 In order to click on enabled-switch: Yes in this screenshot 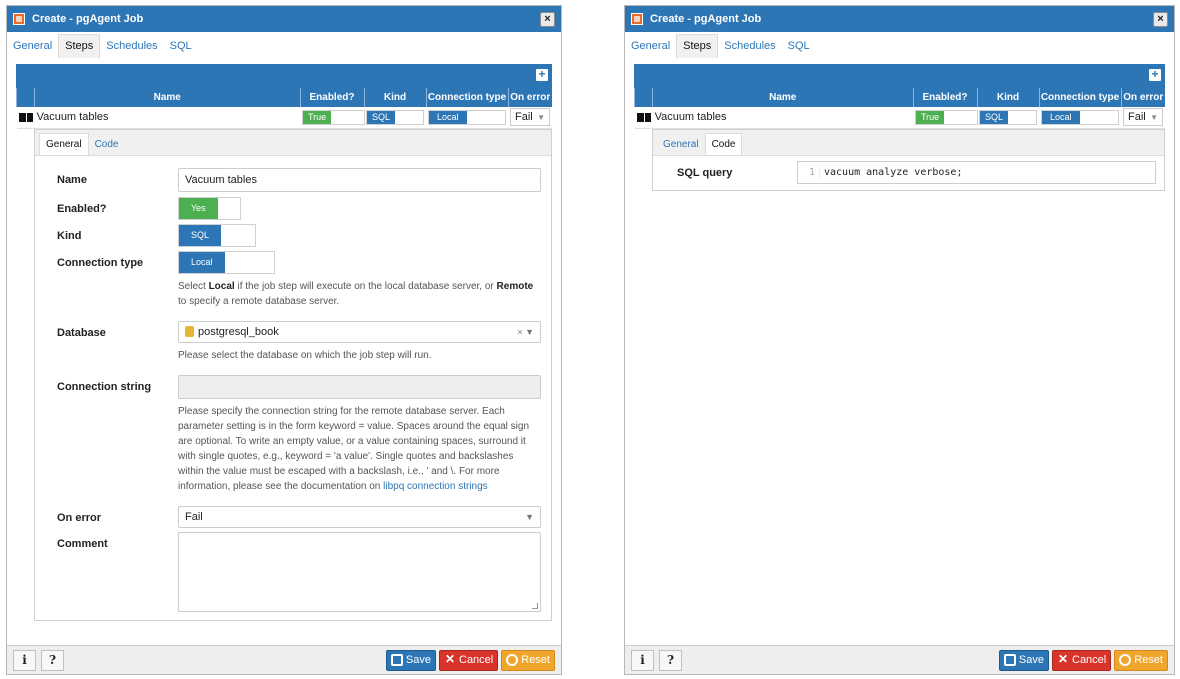, I will do `click(209, 208)`.